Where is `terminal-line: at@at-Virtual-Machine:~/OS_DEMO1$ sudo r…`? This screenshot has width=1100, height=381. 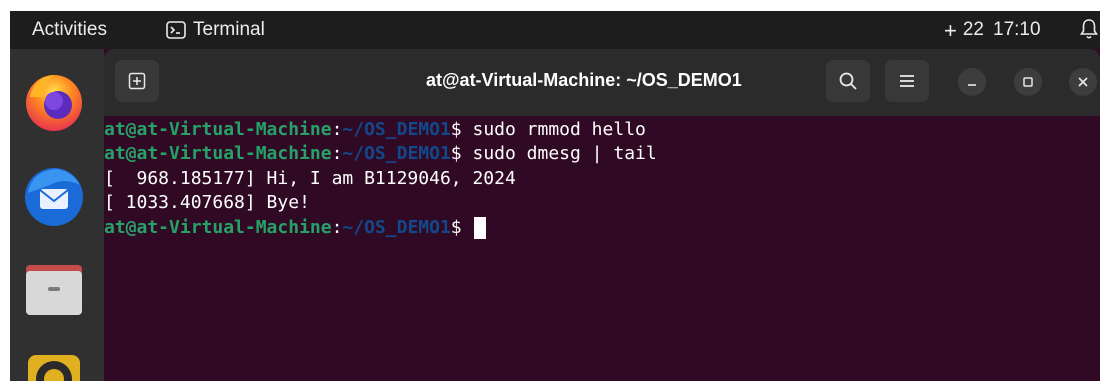
terminal-line: at@at-Virtual-Machine:~/OS_DEMO1$ sudo r… is located at coordinates (375, 130).